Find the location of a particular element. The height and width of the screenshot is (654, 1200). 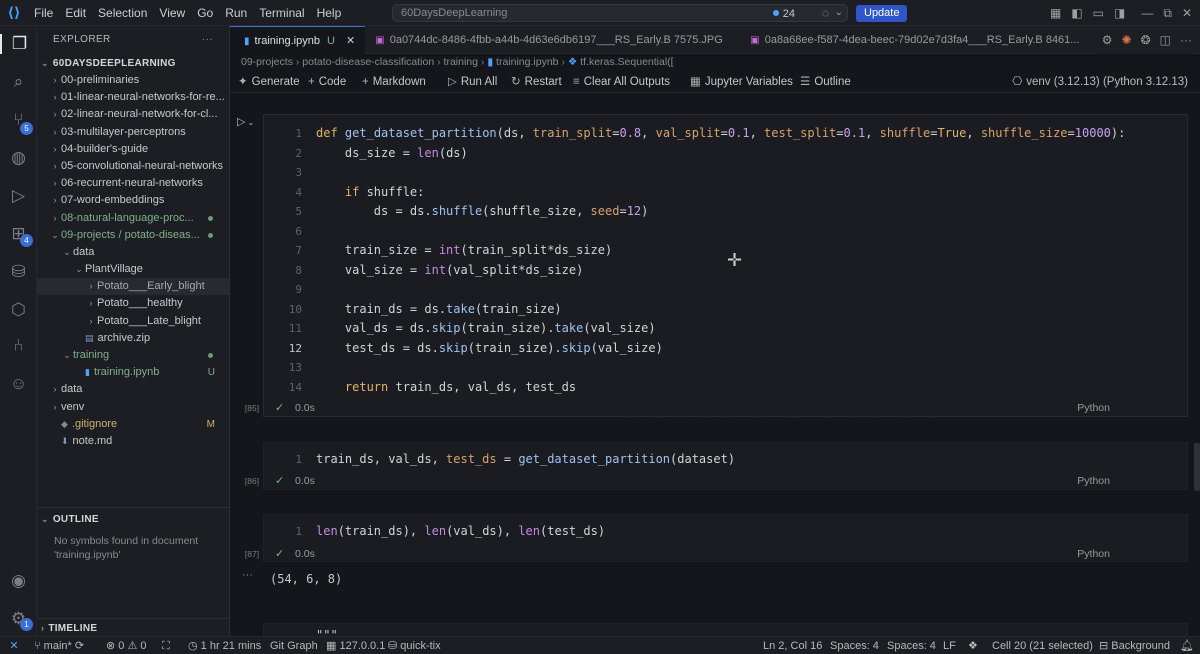

close-tab-icon: ✕ is located at coordinates (350, 41).